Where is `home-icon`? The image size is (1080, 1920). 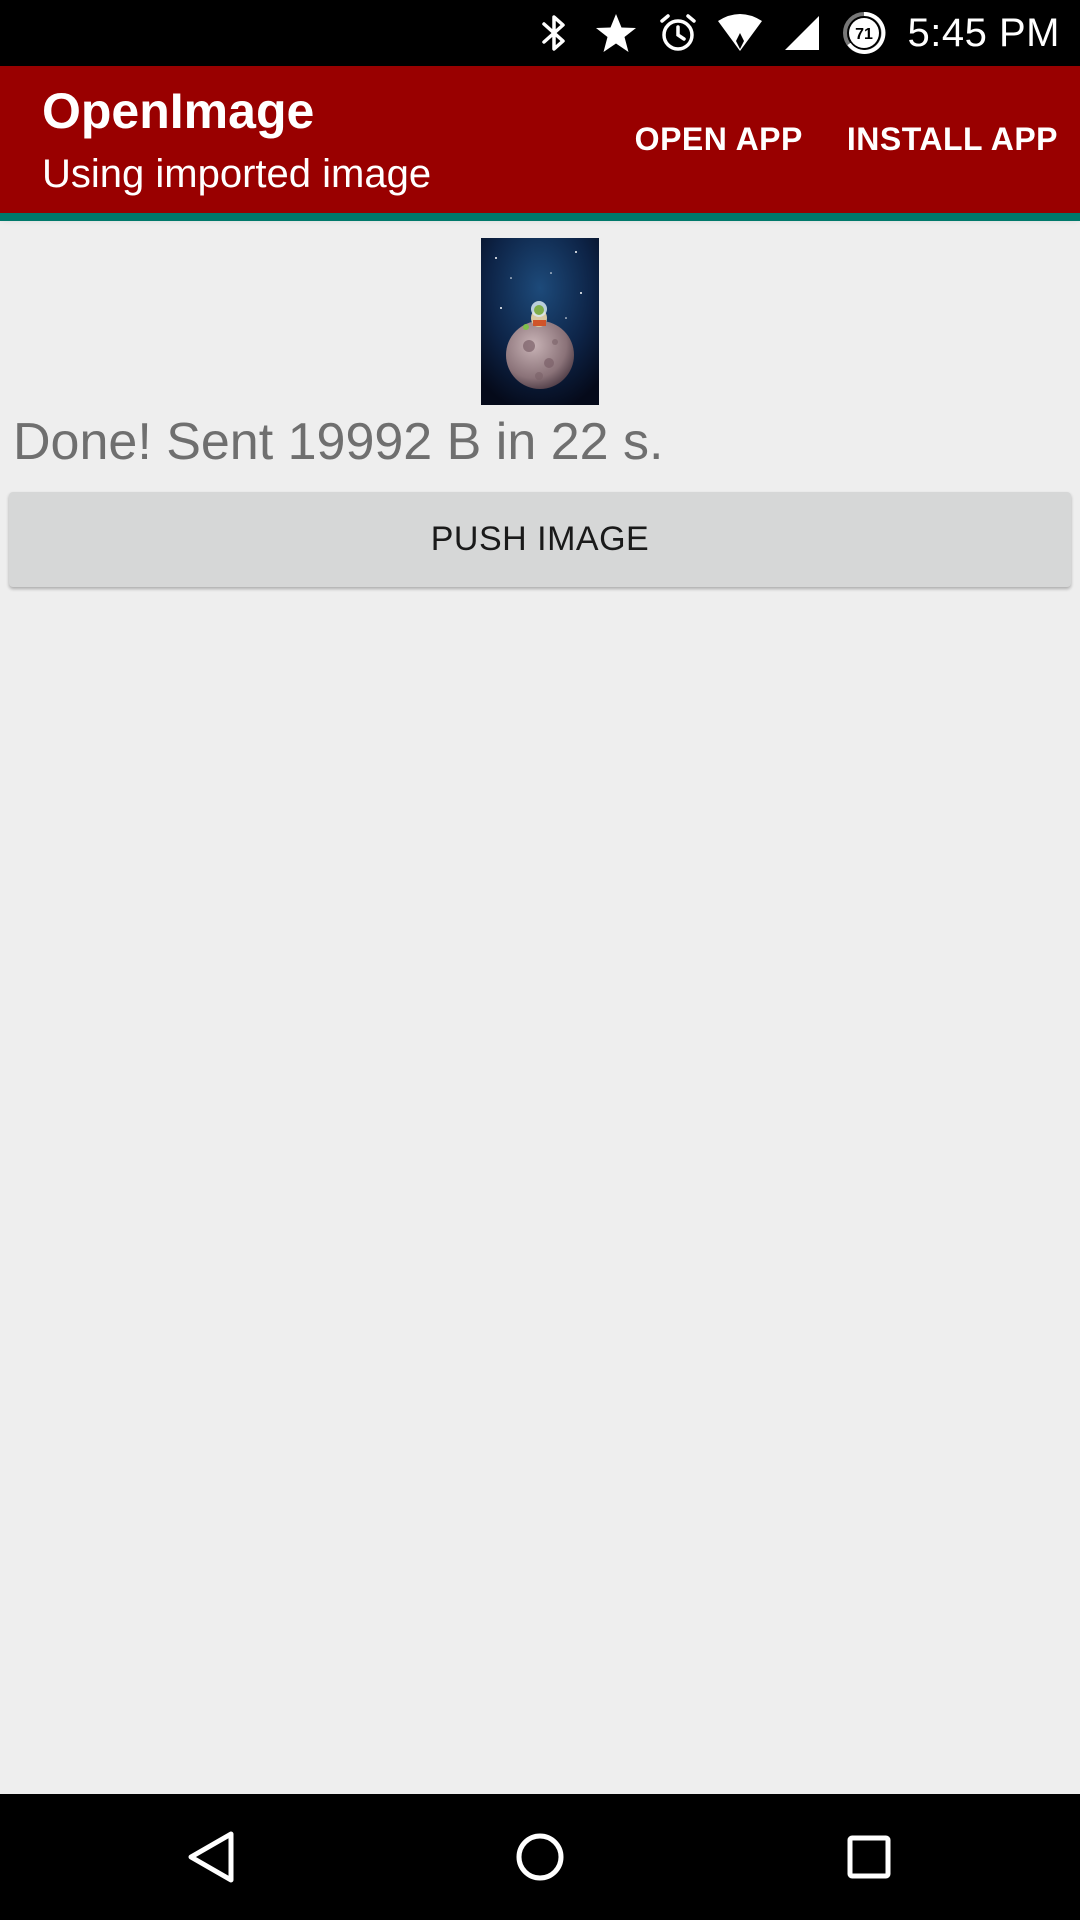 home-icon is located at coordinates (540, 1857).